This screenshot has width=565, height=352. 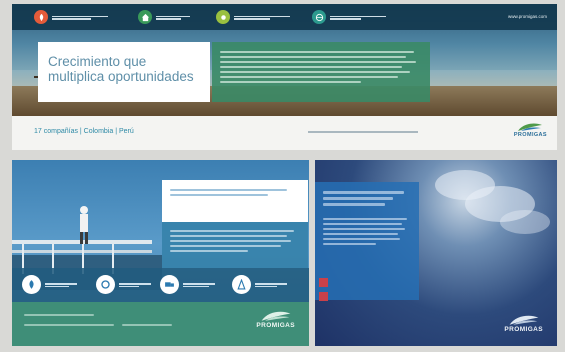 I want to click on tower-icon, so click(x=241, y=284).